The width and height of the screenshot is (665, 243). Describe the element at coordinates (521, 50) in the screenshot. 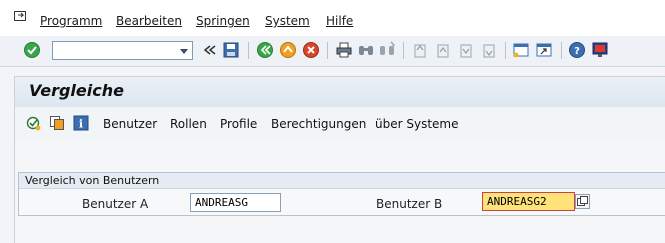

I see `new-session-icon` at that location.